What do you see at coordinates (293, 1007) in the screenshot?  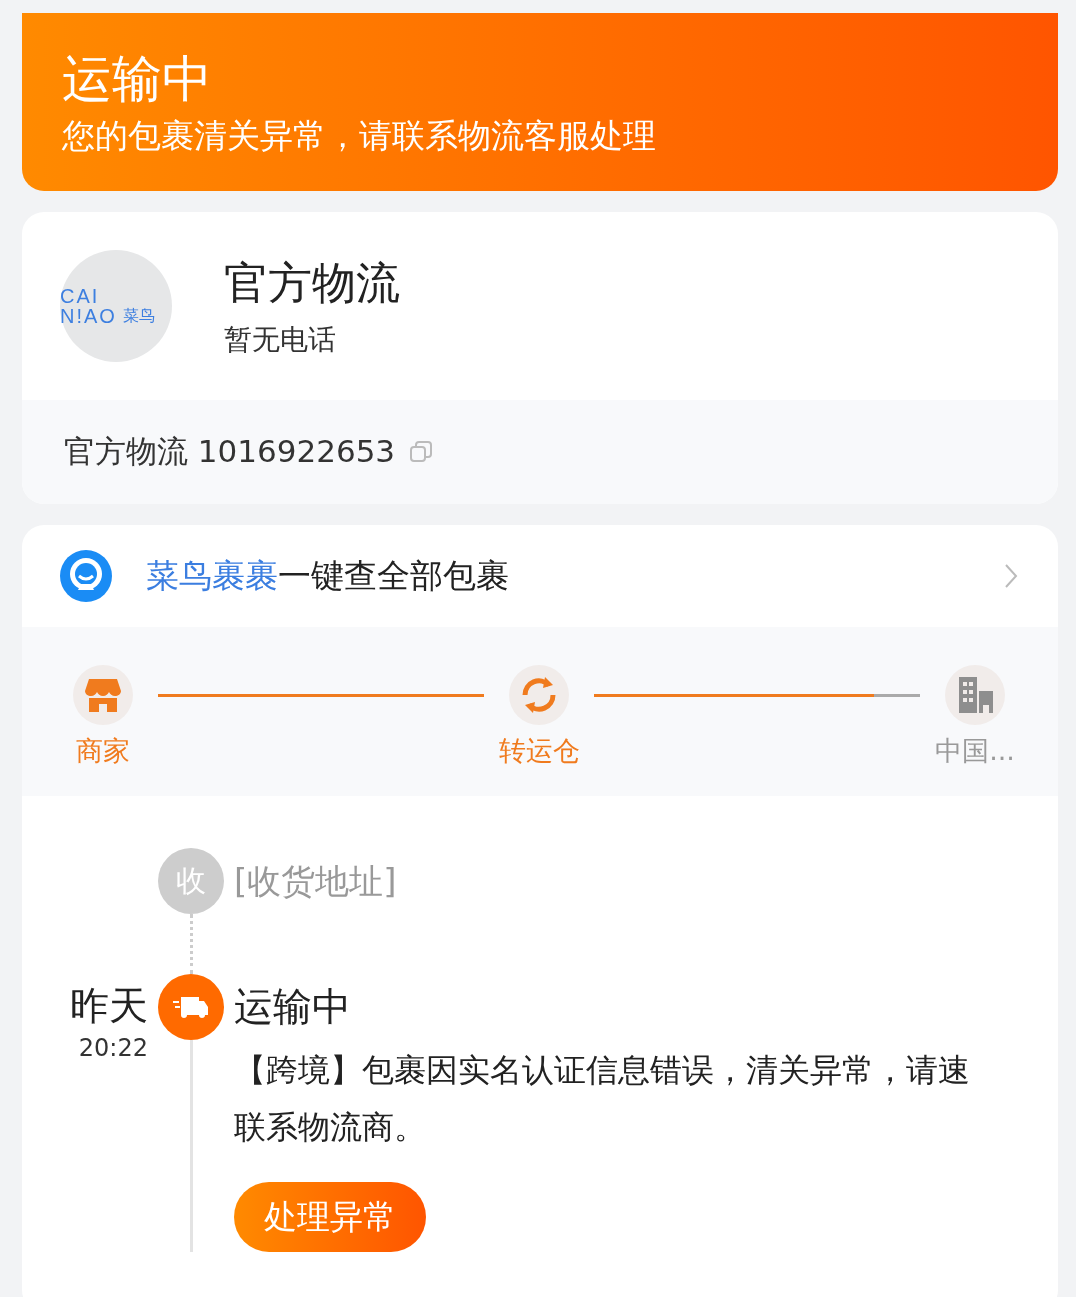 I see `event-title: 运输中` at bounding box center [293, 1007].